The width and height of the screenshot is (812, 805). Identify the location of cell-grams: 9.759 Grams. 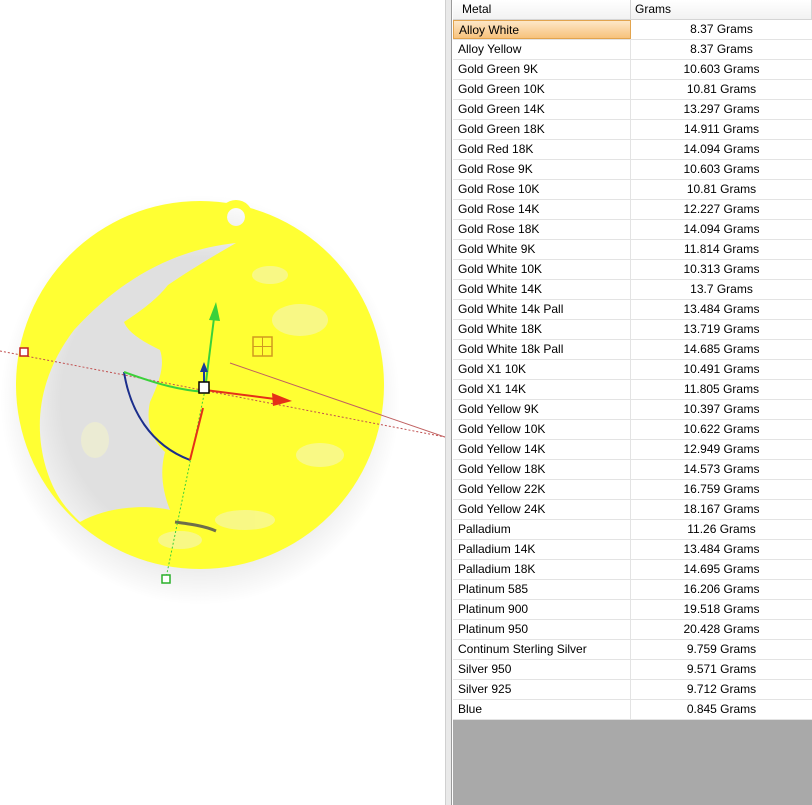
(721, 649).